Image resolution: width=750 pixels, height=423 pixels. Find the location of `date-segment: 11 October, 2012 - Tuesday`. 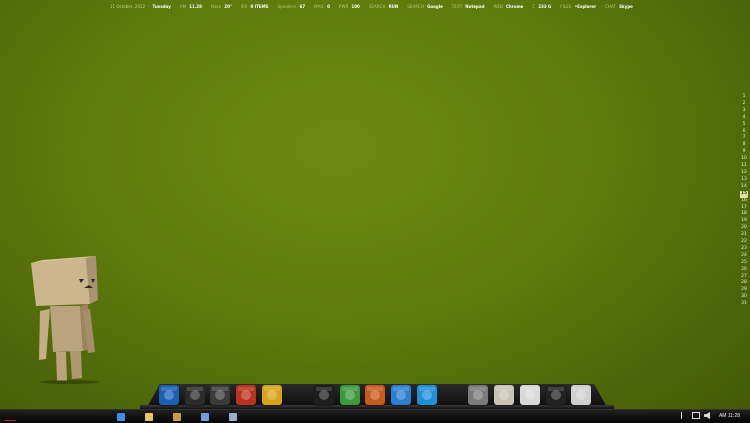

date-segment: 11 October, 2012 - Tuesday is located at coordinates (140, 6).